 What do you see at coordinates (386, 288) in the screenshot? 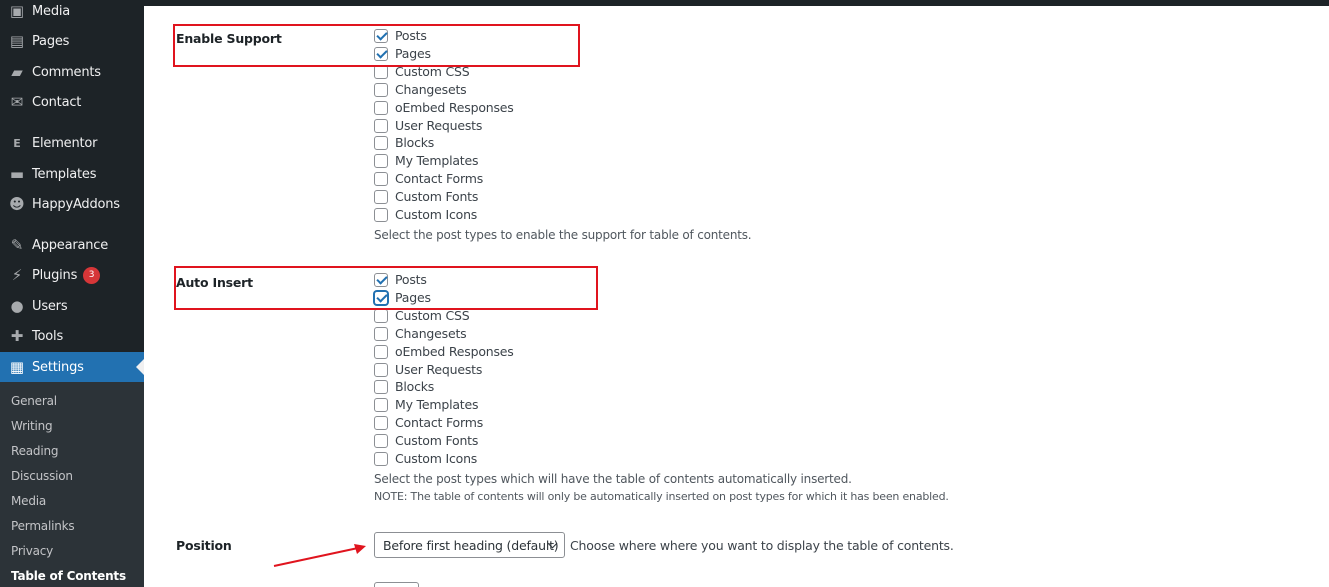
I see `annotation-box-auto-insert` at bounding box center [386, 288].